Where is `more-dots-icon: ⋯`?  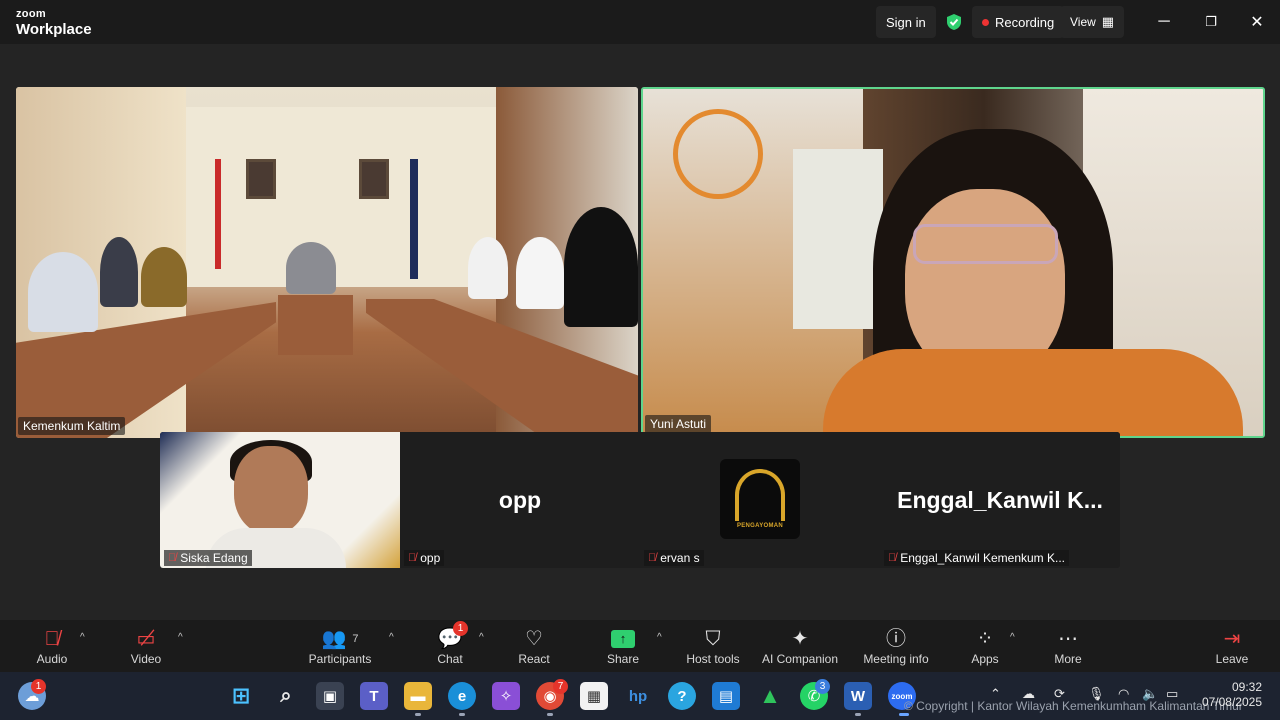 more-dots-icon: ⋯ is located at coordinates (1068, 639).